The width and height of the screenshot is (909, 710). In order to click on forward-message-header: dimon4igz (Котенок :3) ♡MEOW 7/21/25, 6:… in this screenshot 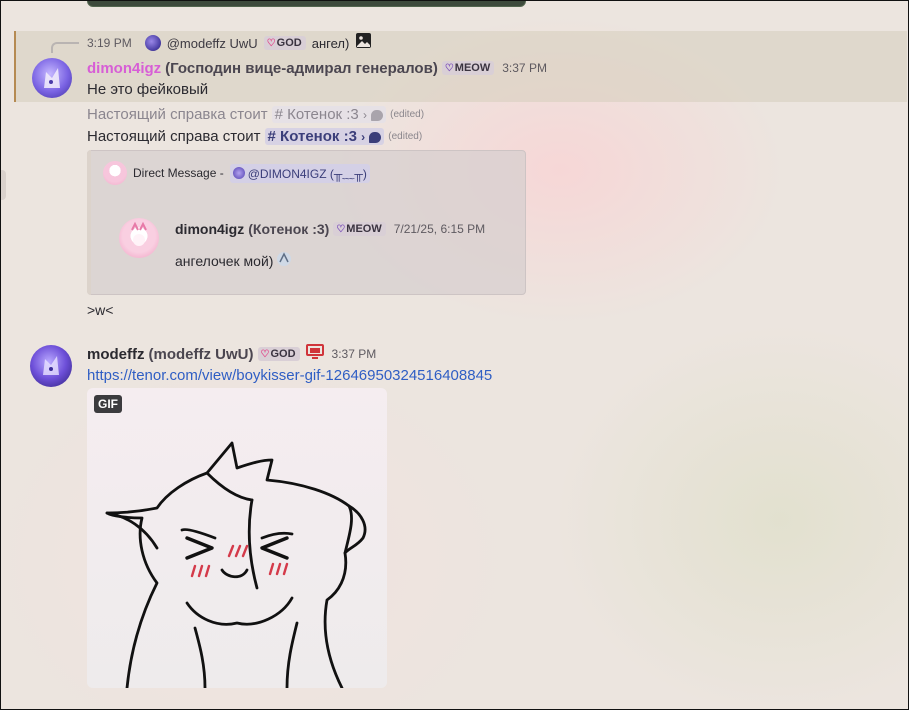, I will do `click(330, 229)`.